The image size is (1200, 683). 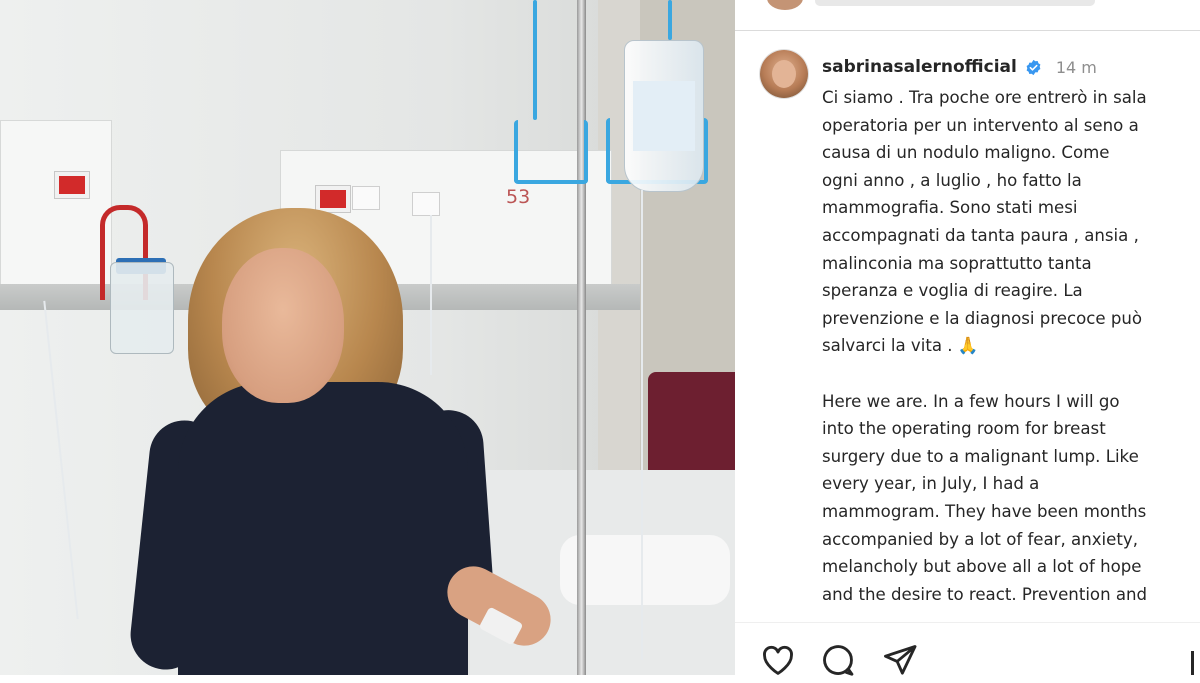 What do you see at coordinates (56, 206) in the screenshot?
I see `wall-panel-left` at bounding box center [56, 206].